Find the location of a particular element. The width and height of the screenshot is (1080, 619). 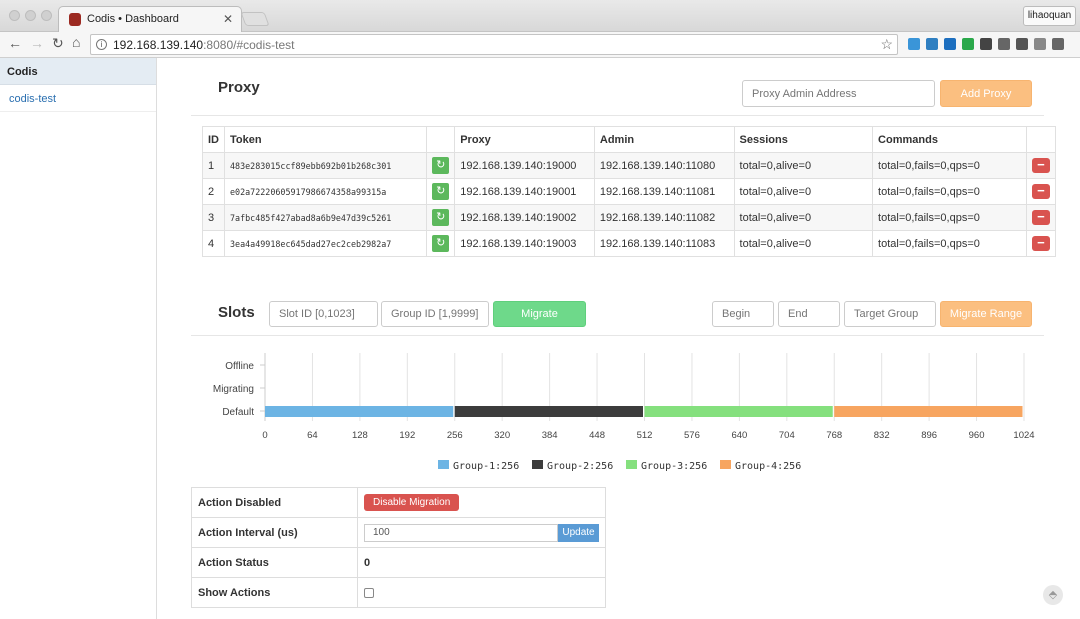

chart-x-tick-label: 512 is located at coordinates (645, 435).